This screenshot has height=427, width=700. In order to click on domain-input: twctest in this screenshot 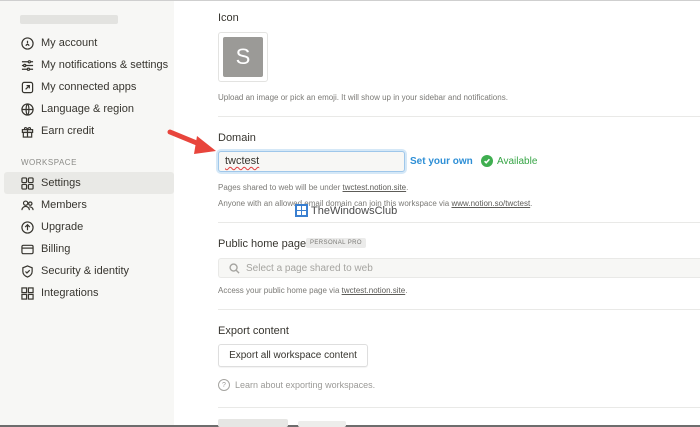, I will do `click(311, 161)`.